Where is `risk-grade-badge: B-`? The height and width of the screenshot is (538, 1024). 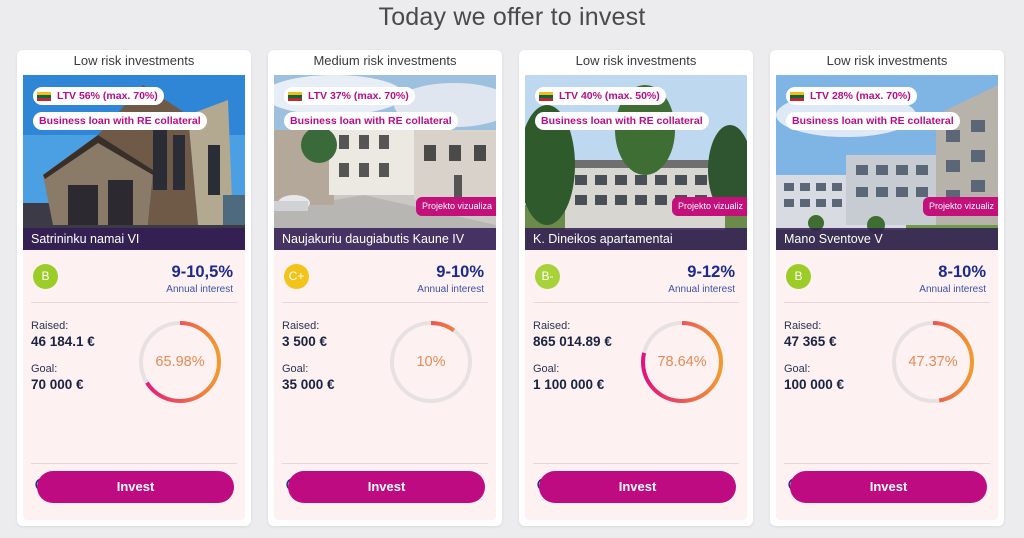 risk-grade-badge: B- is located at coordinates (547, 276).